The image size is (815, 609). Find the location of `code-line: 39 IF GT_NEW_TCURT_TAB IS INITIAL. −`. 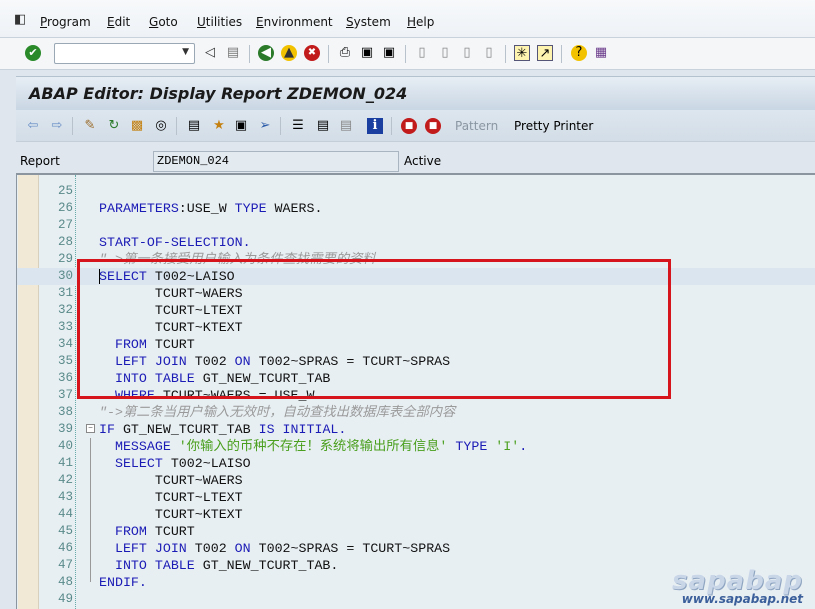

code-line: 39 IF GT_NEW_TCURT_TAB IS INITIAL. − is located at coordinates (416, 429).